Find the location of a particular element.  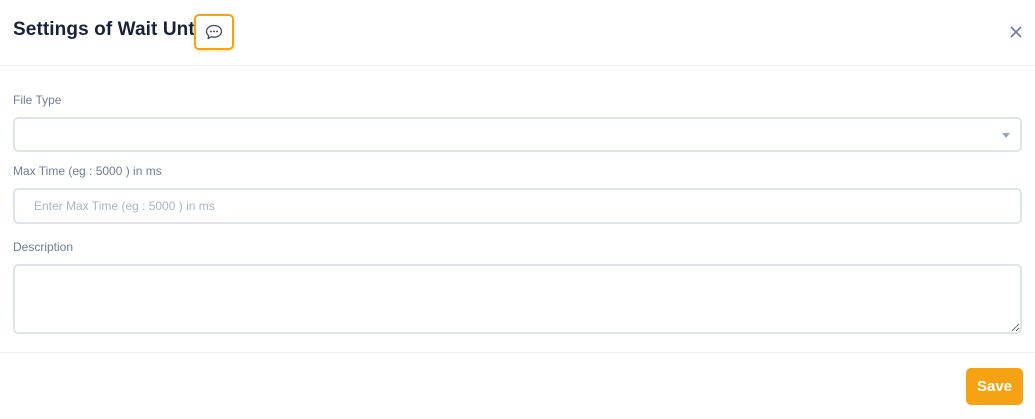

close-icon is located at coordinates (1016, 32).